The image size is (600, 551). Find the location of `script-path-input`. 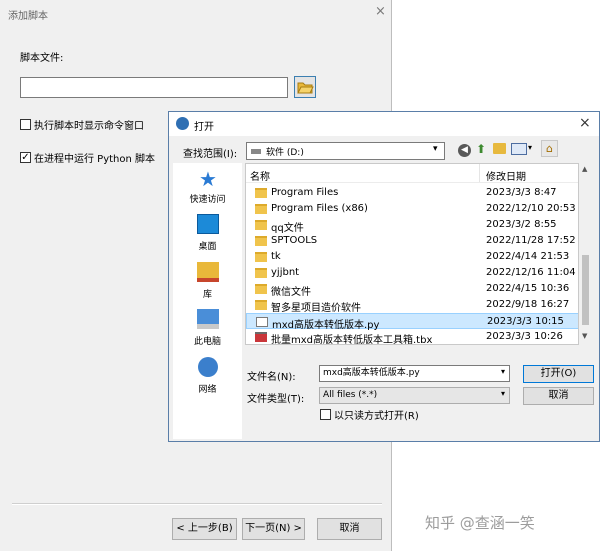

script-path-input is located at coordinates (154, 87).